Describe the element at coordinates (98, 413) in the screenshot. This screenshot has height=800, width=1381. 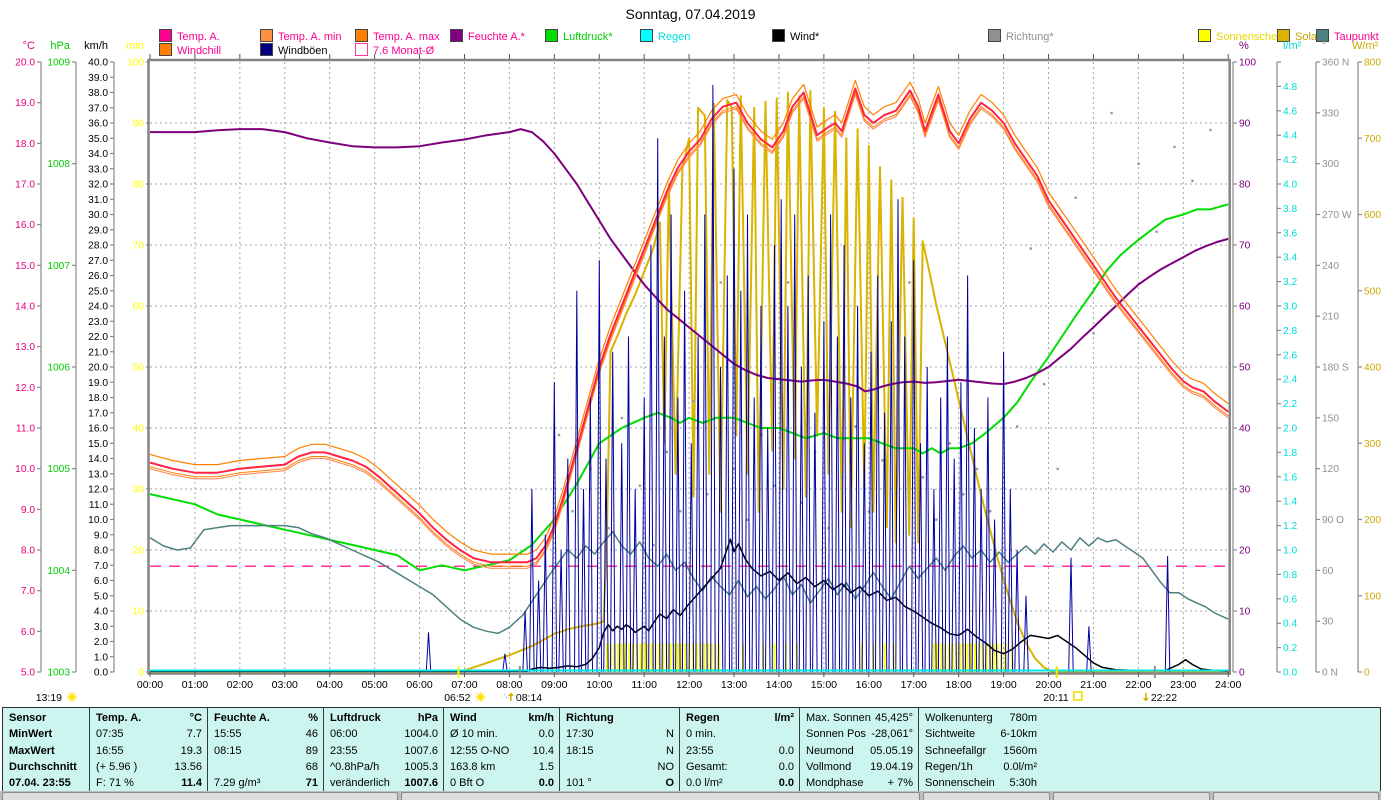
I see `svg-text: 17.0` at that location.